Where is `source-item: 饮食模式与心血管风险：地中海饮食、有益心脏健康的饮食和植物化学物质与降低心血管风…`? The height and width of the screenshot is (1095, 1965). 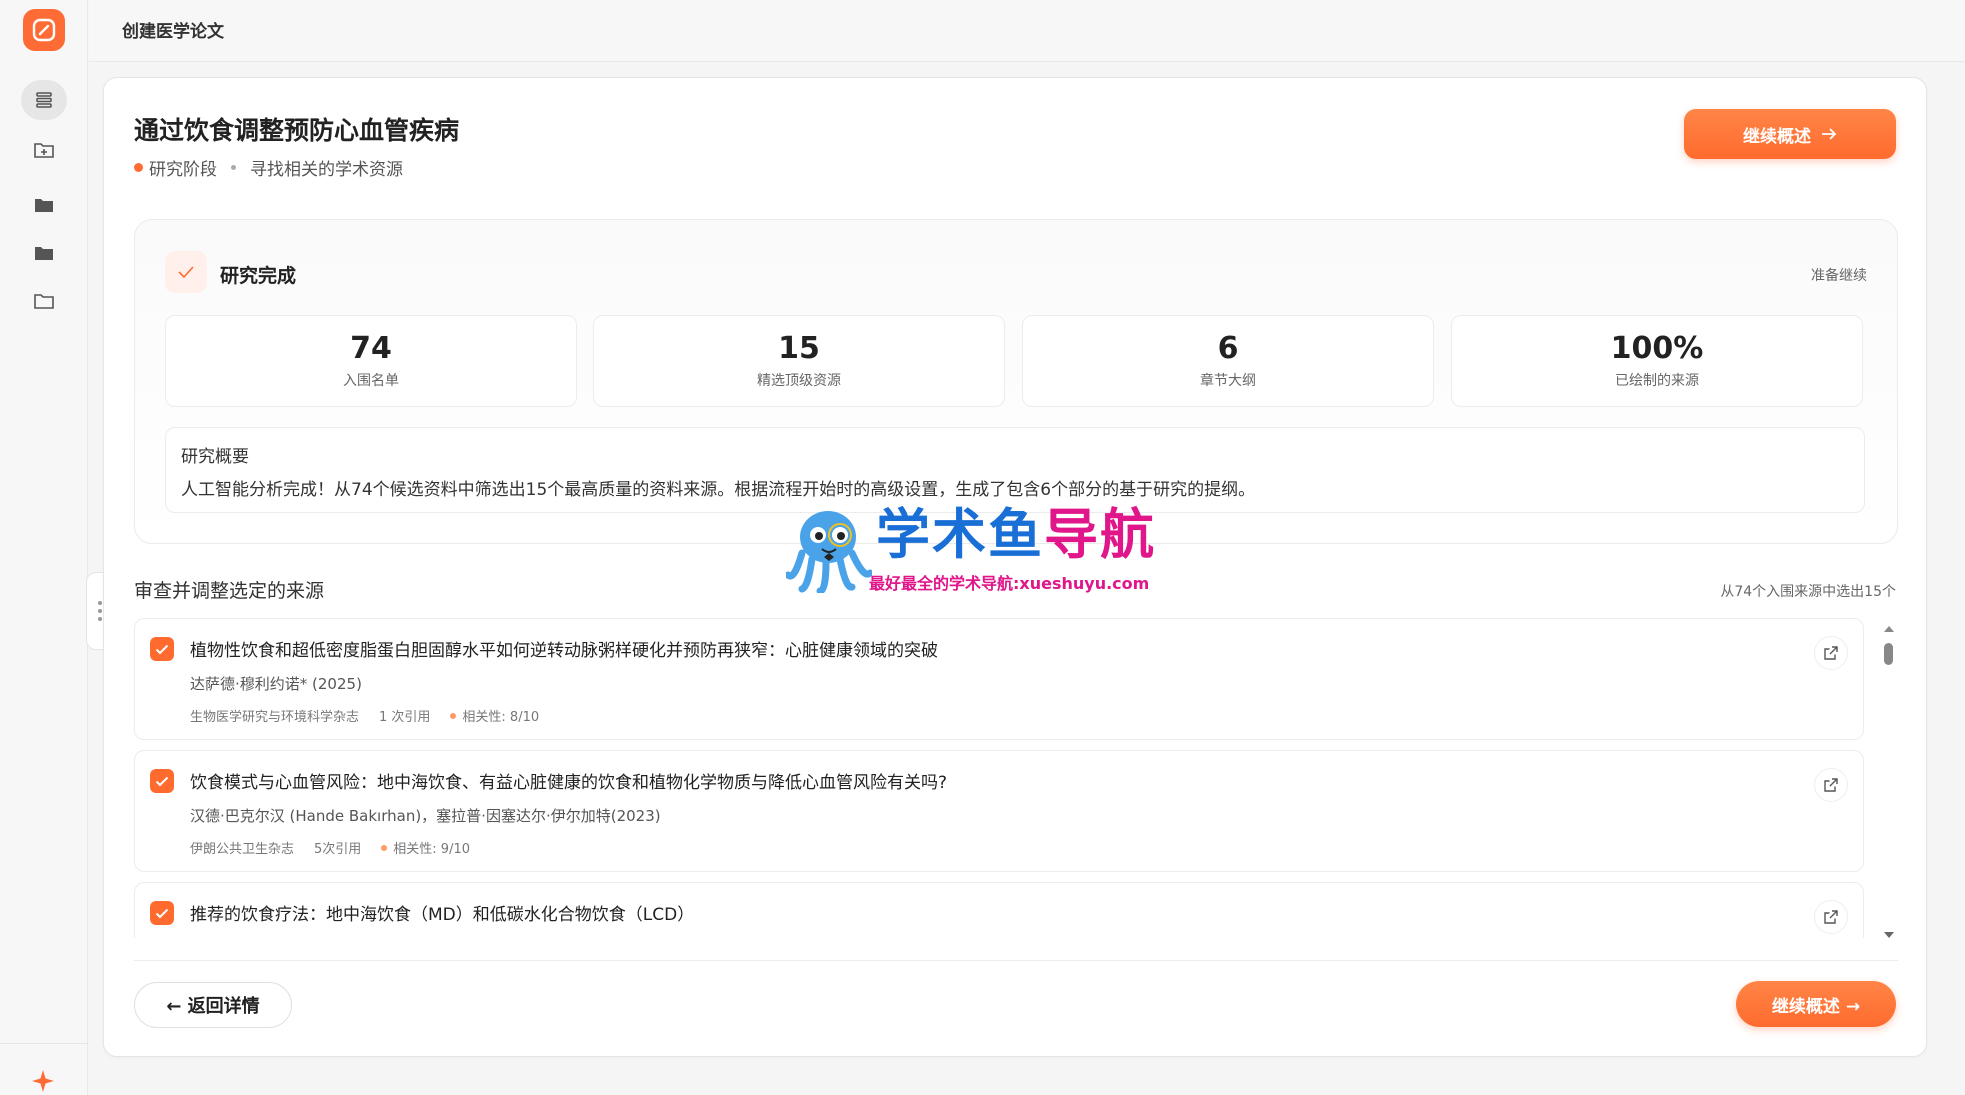
source-item: 饮食模式与心血管风险：地中海饮食、有益心脏健康的饮食和植物化学物质与降低心血管风… is located at coordinates (999, 811).